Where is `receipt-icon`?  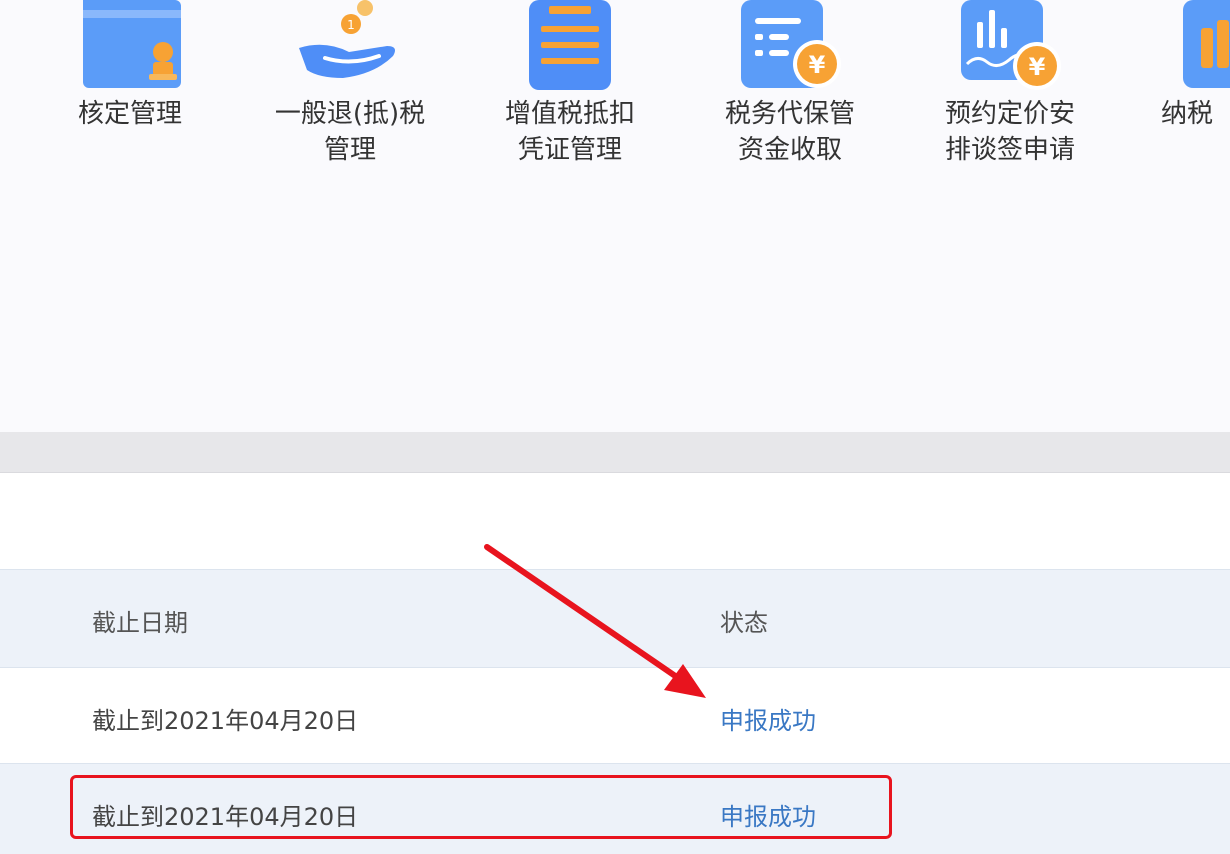
receipt-icon is located at coordinates (570, 46).